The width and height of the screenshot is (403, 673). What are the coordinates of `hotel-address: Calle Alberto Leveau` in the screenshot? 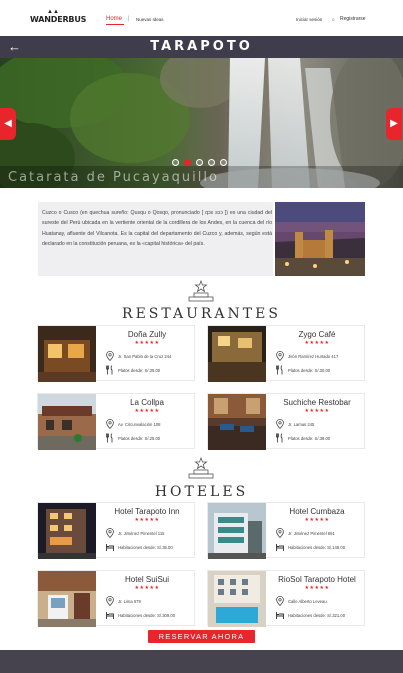 It's located at (307, 601).